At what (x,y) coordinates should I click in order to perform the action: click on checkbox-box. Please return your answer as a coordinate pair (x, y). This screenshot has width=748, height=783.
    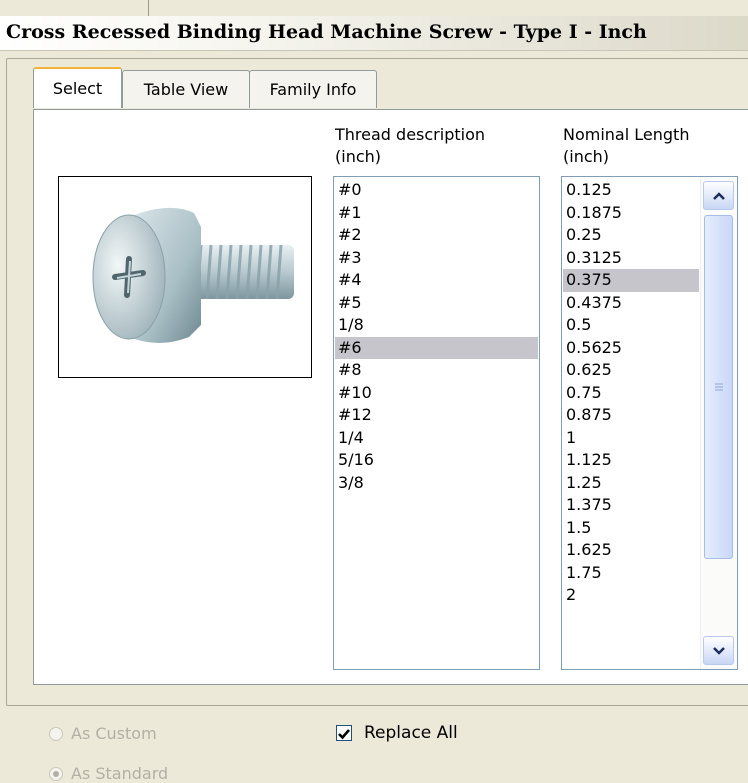
    Looking at the image, I should click on (344, 733).